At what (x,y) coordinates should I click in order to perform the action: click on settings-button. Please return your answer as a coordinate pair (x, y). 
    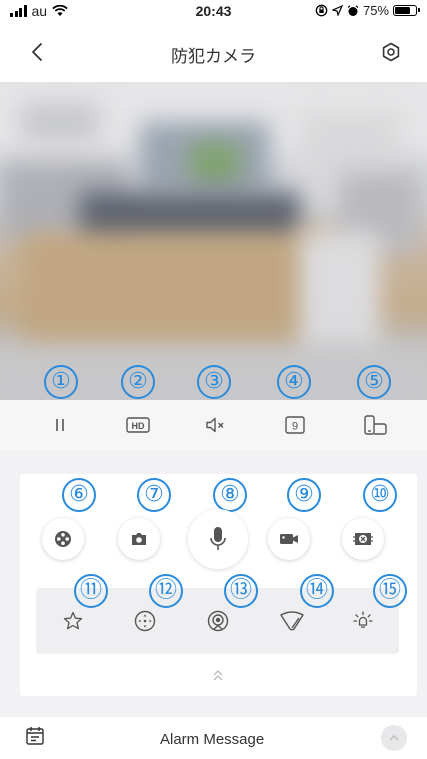
    Looking at the image, I should click on (391, 52).